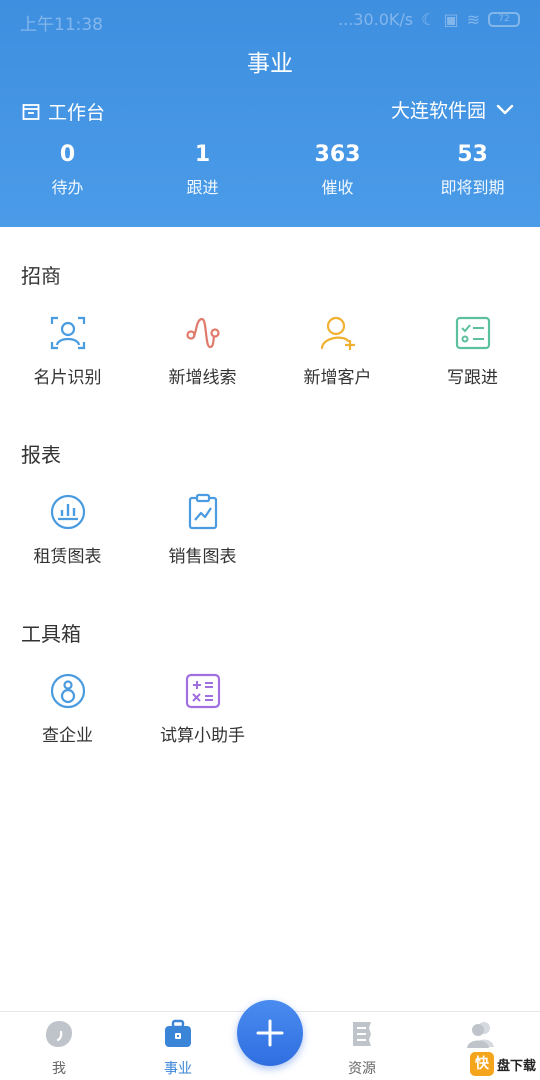  I want to click on lease-chart-label: 租赁图表, so click(67, 557).